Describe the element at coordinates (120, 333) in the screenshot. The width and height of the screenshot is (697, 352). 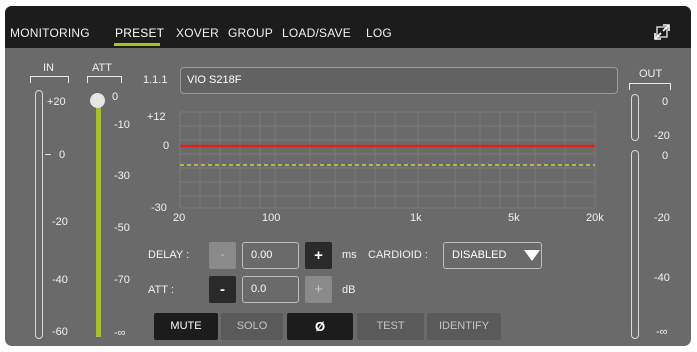
I see `att-scale-label: -∞` at that location.